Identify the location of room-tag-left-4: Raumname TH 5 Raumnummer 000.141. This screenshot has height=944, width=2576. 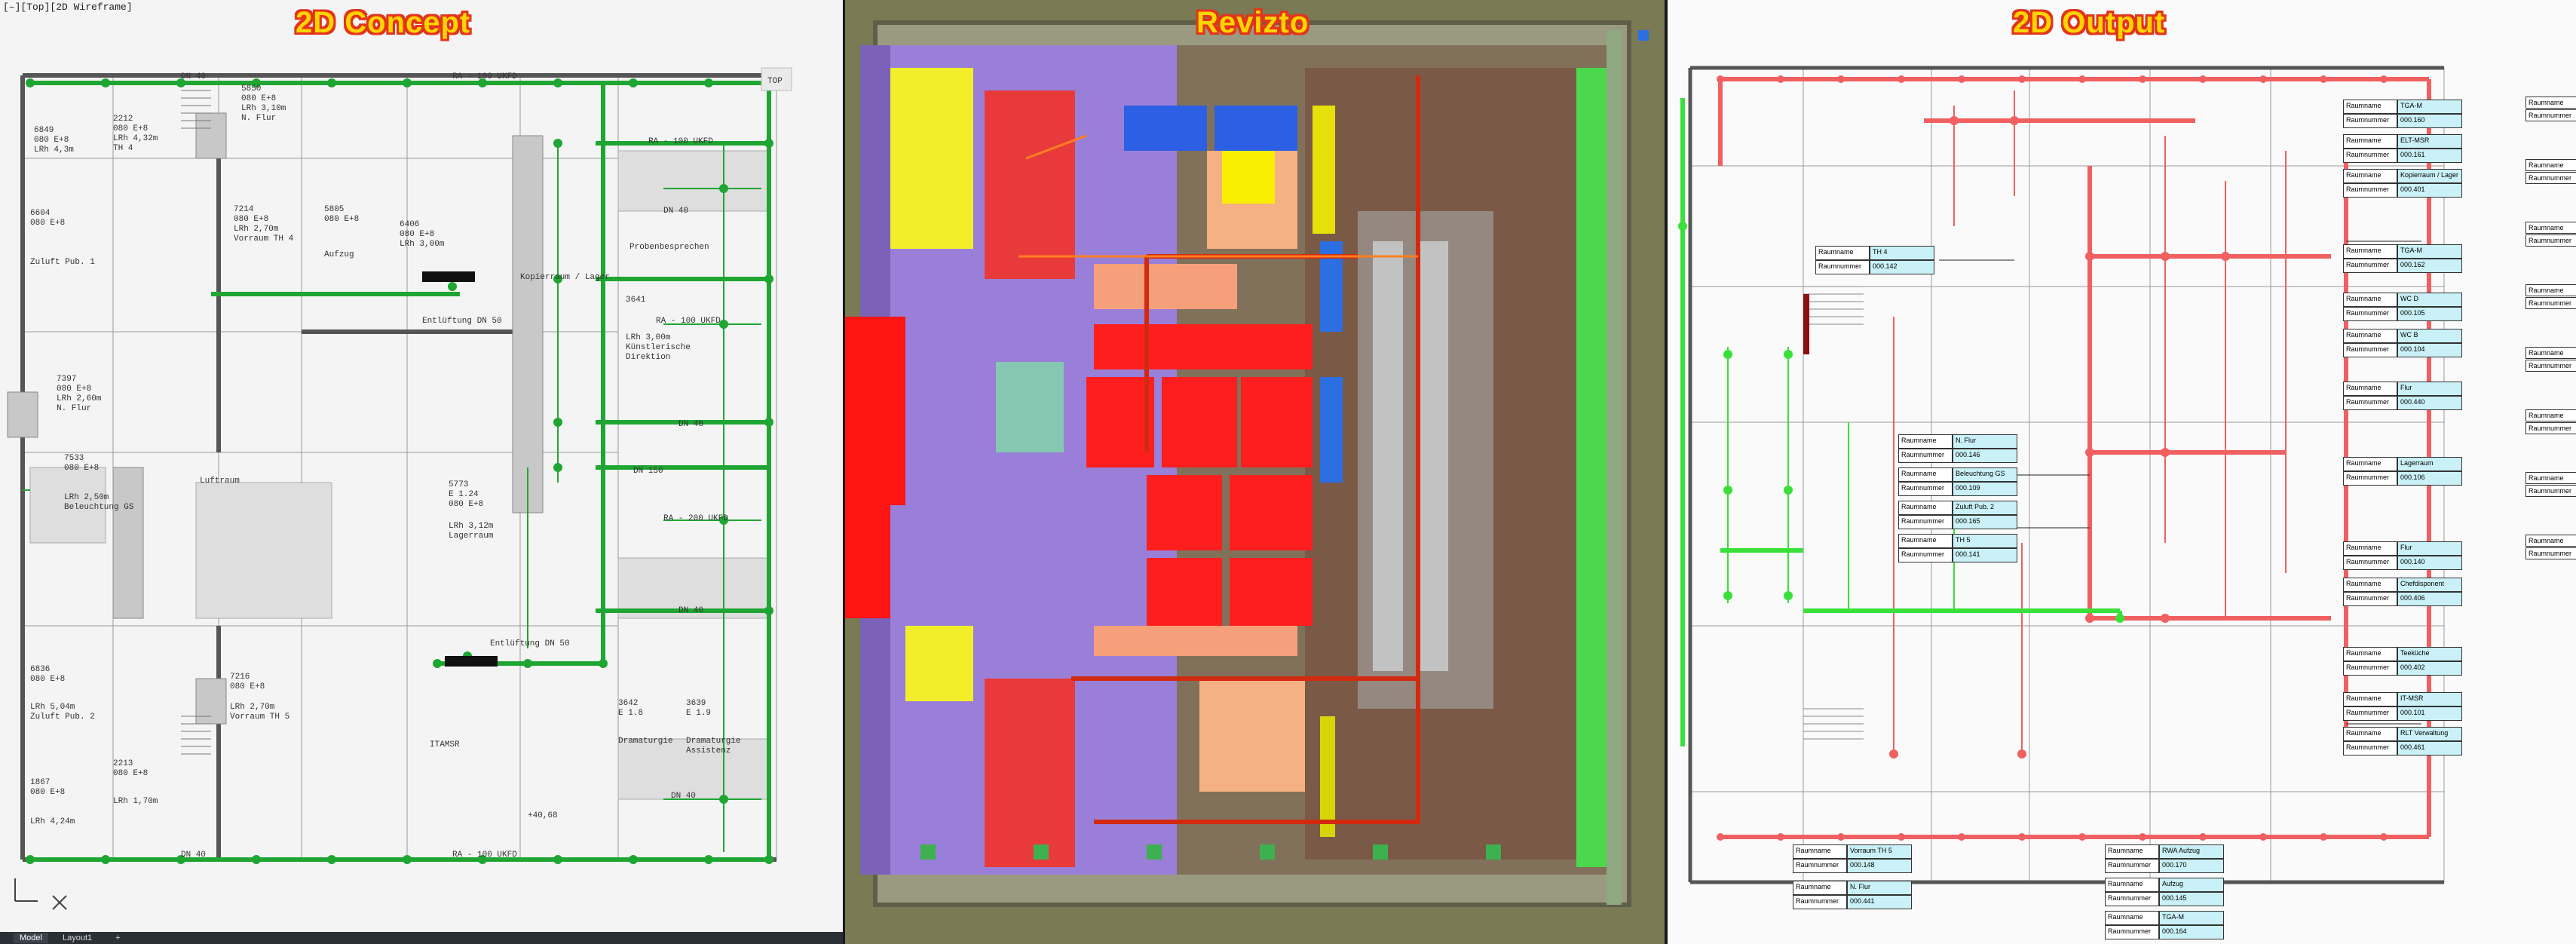
(1957, 548).